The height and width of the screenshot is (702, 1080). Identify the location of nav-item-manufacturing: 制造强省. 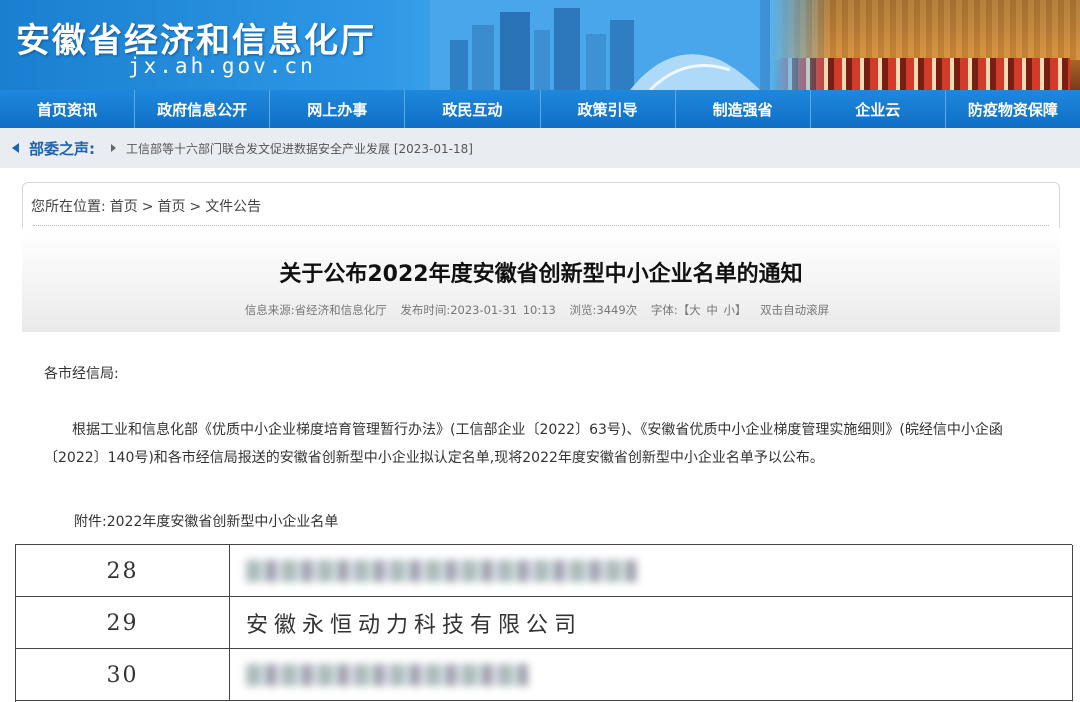
(743, 109).